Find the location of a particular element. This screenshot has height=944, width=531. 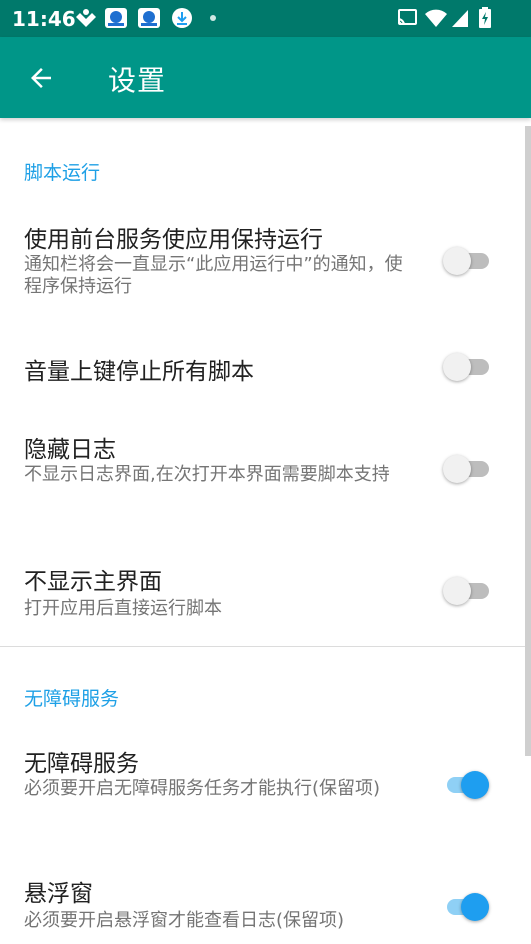

foreground-service-switch is located at coordinates (467, 260).